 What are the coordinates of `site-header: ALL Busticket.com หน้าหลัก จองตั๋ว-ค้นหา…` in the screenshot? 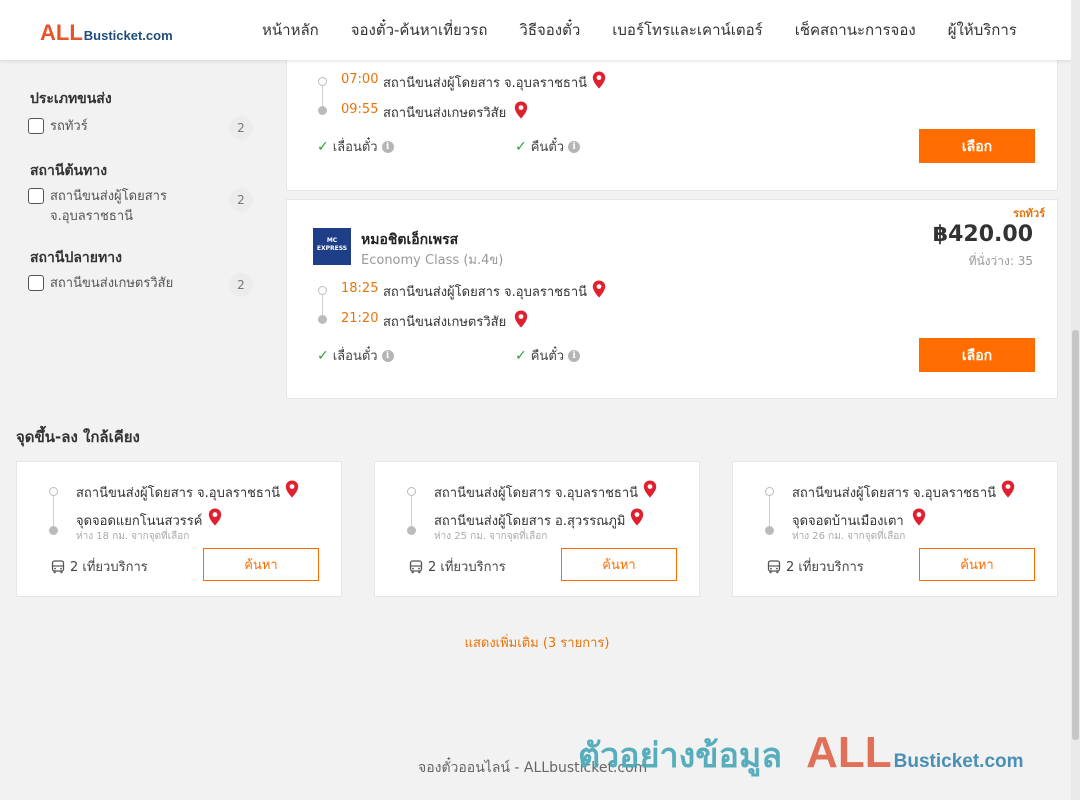 It's located at (540, 30).